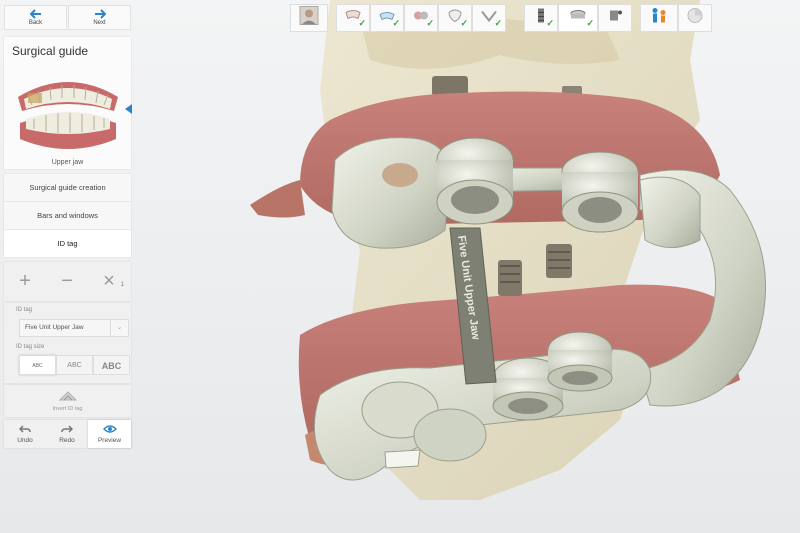 This screenshot has height=533, width=800. What do you see at coordinates (111, 365) in the screenshot?
I see `size-large-button: ABC` at bounding box center [111, 365].